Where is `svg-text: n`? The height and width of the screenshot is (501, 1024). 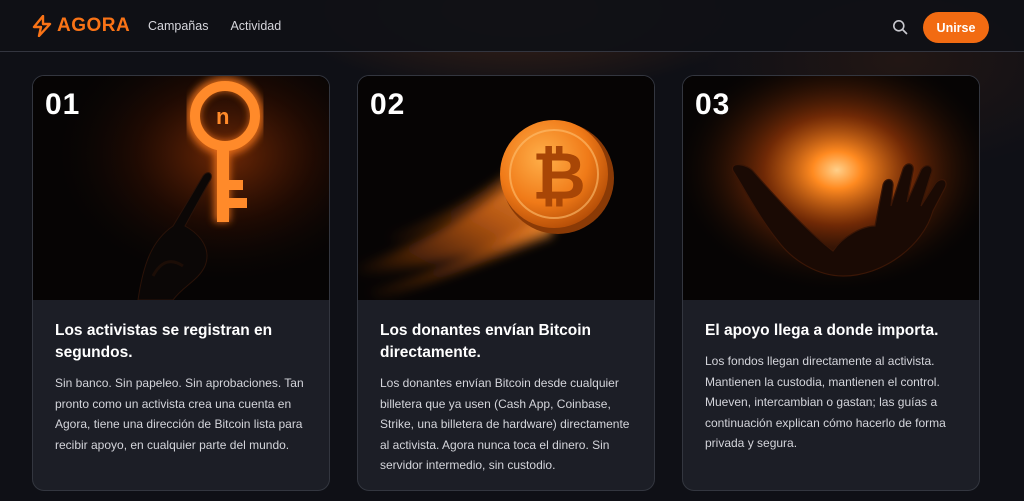 svg-text: n is located at coordinates (222, 116).